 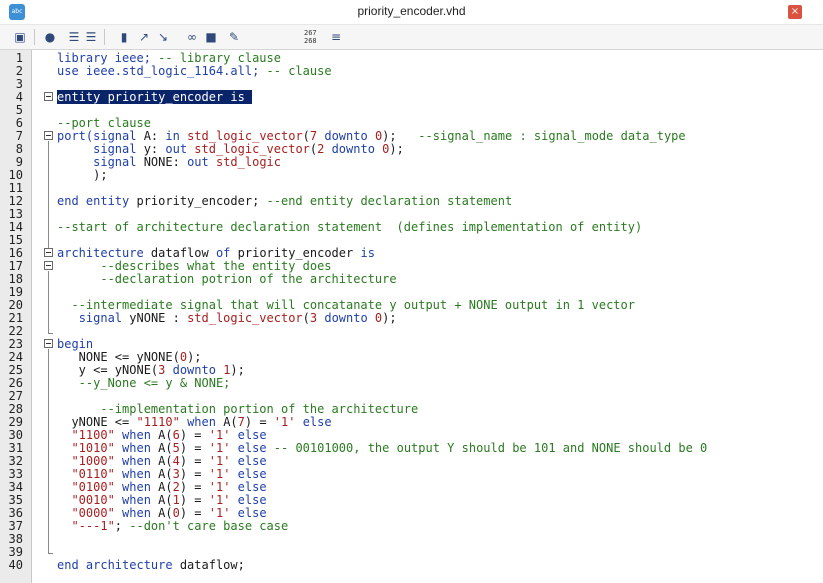 What do you see at coordinates (226, 253) in the screenshot?
I see `code-token: of` at bounding box center [226, 253].